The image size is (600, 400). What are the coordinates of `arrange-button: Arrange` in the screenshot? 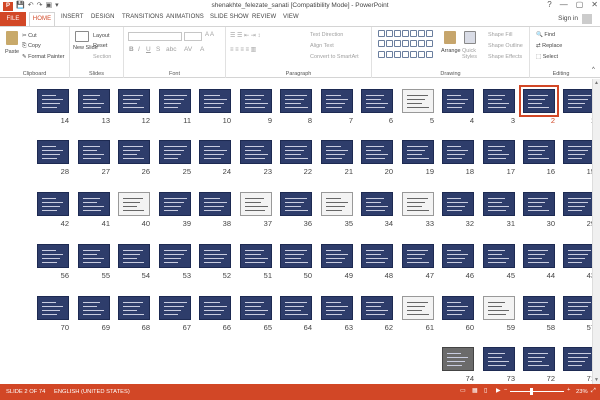 It's located at (451, 51).